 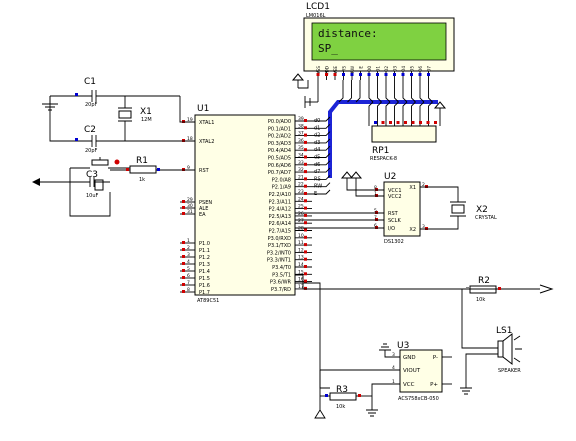 What do you see at coordinates (204, 171) in the screenshot?
I see `u1-pin-name: RST` at bounding box center [204, 171].